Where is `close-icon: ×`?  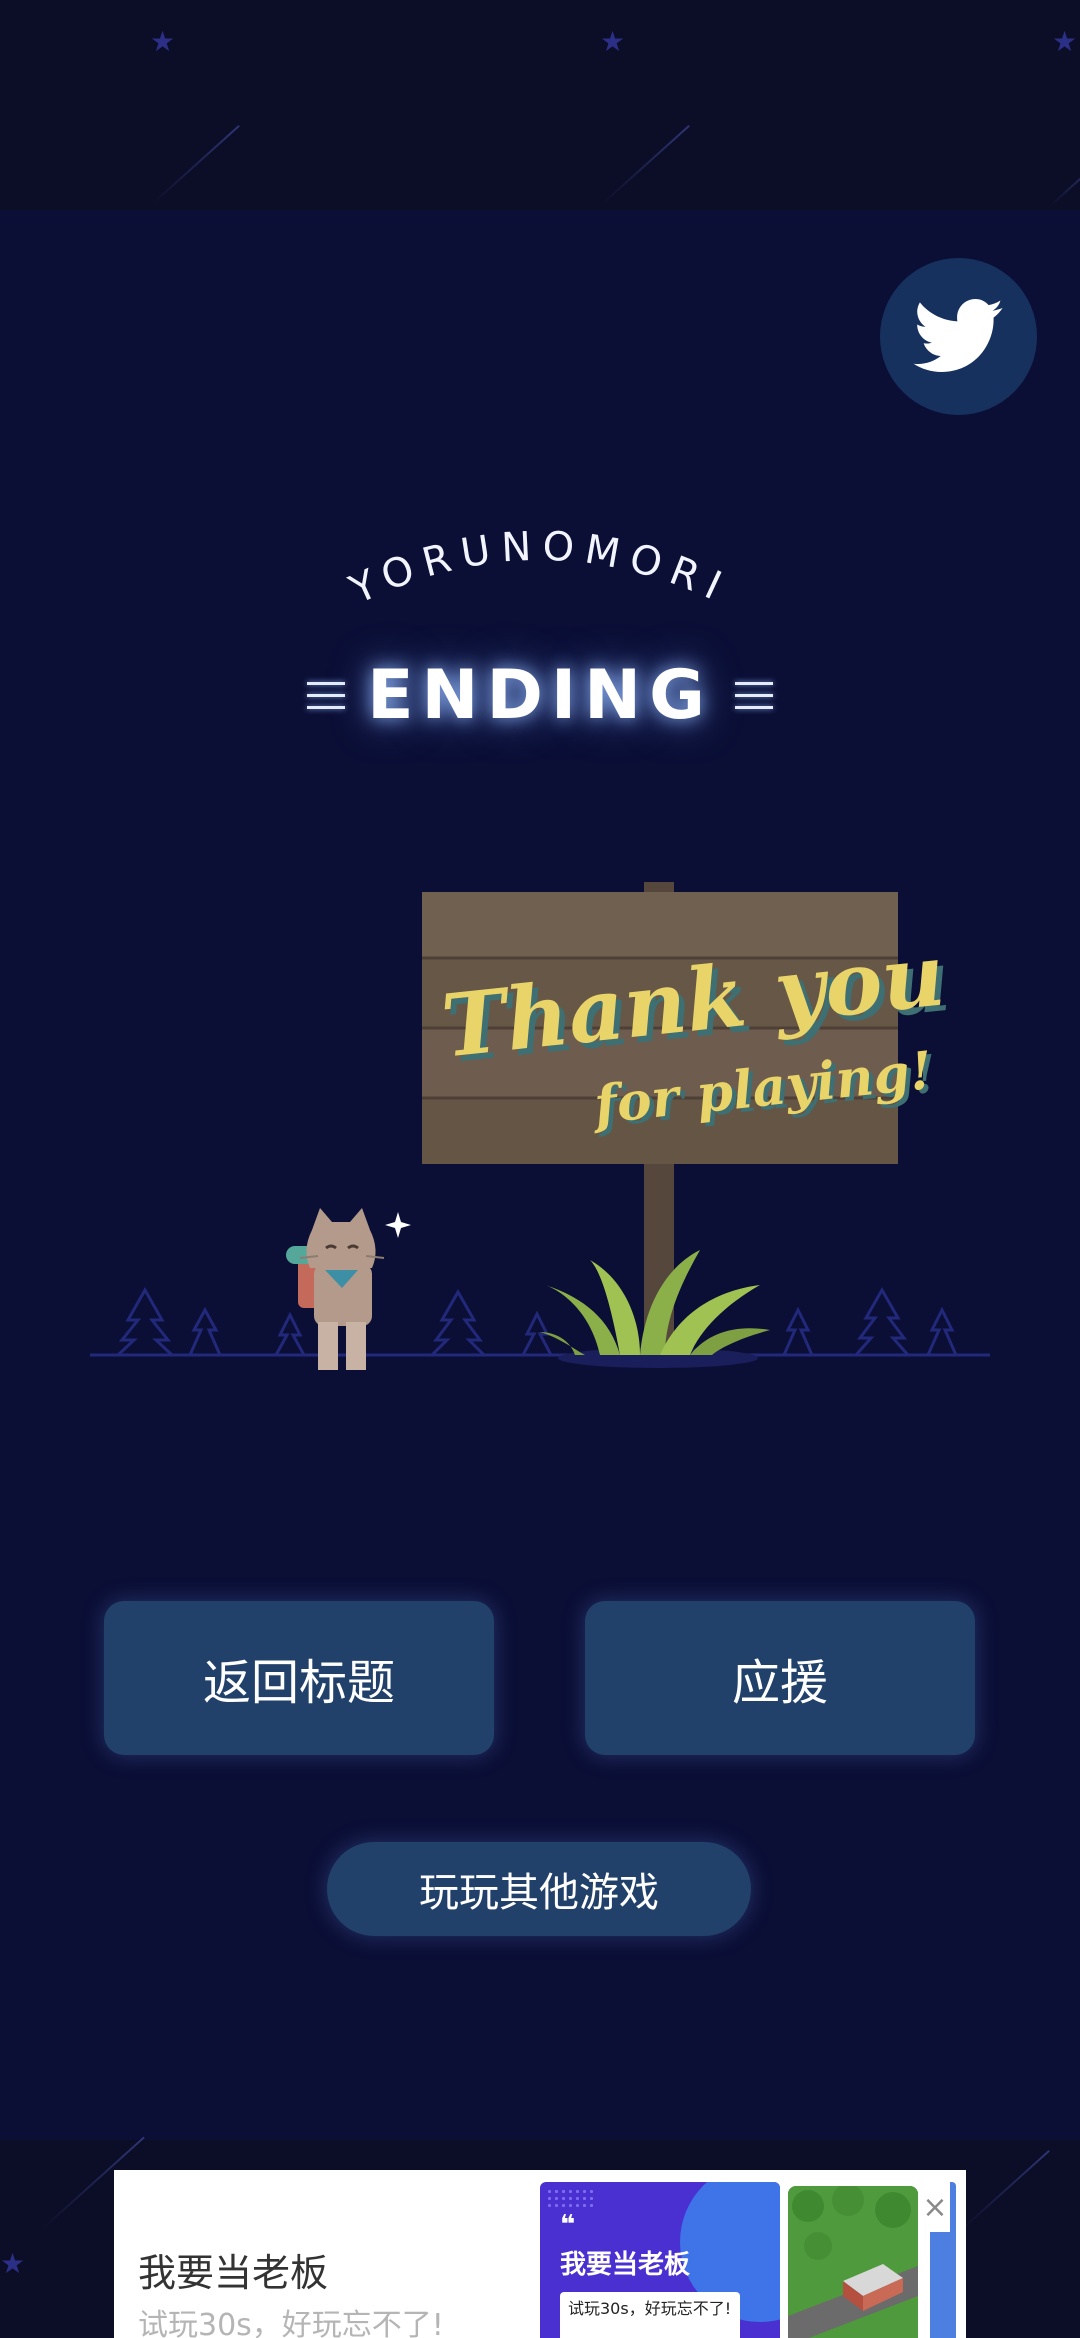
close-icon: × is located at coordinates (935, 2207).